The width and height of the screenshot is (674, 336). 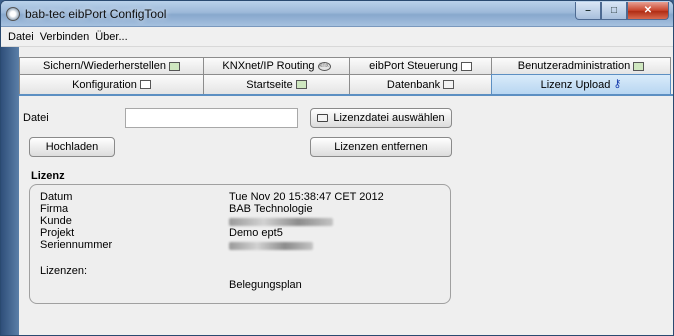 I want to click on document-icon, so click(x=174, y=66).